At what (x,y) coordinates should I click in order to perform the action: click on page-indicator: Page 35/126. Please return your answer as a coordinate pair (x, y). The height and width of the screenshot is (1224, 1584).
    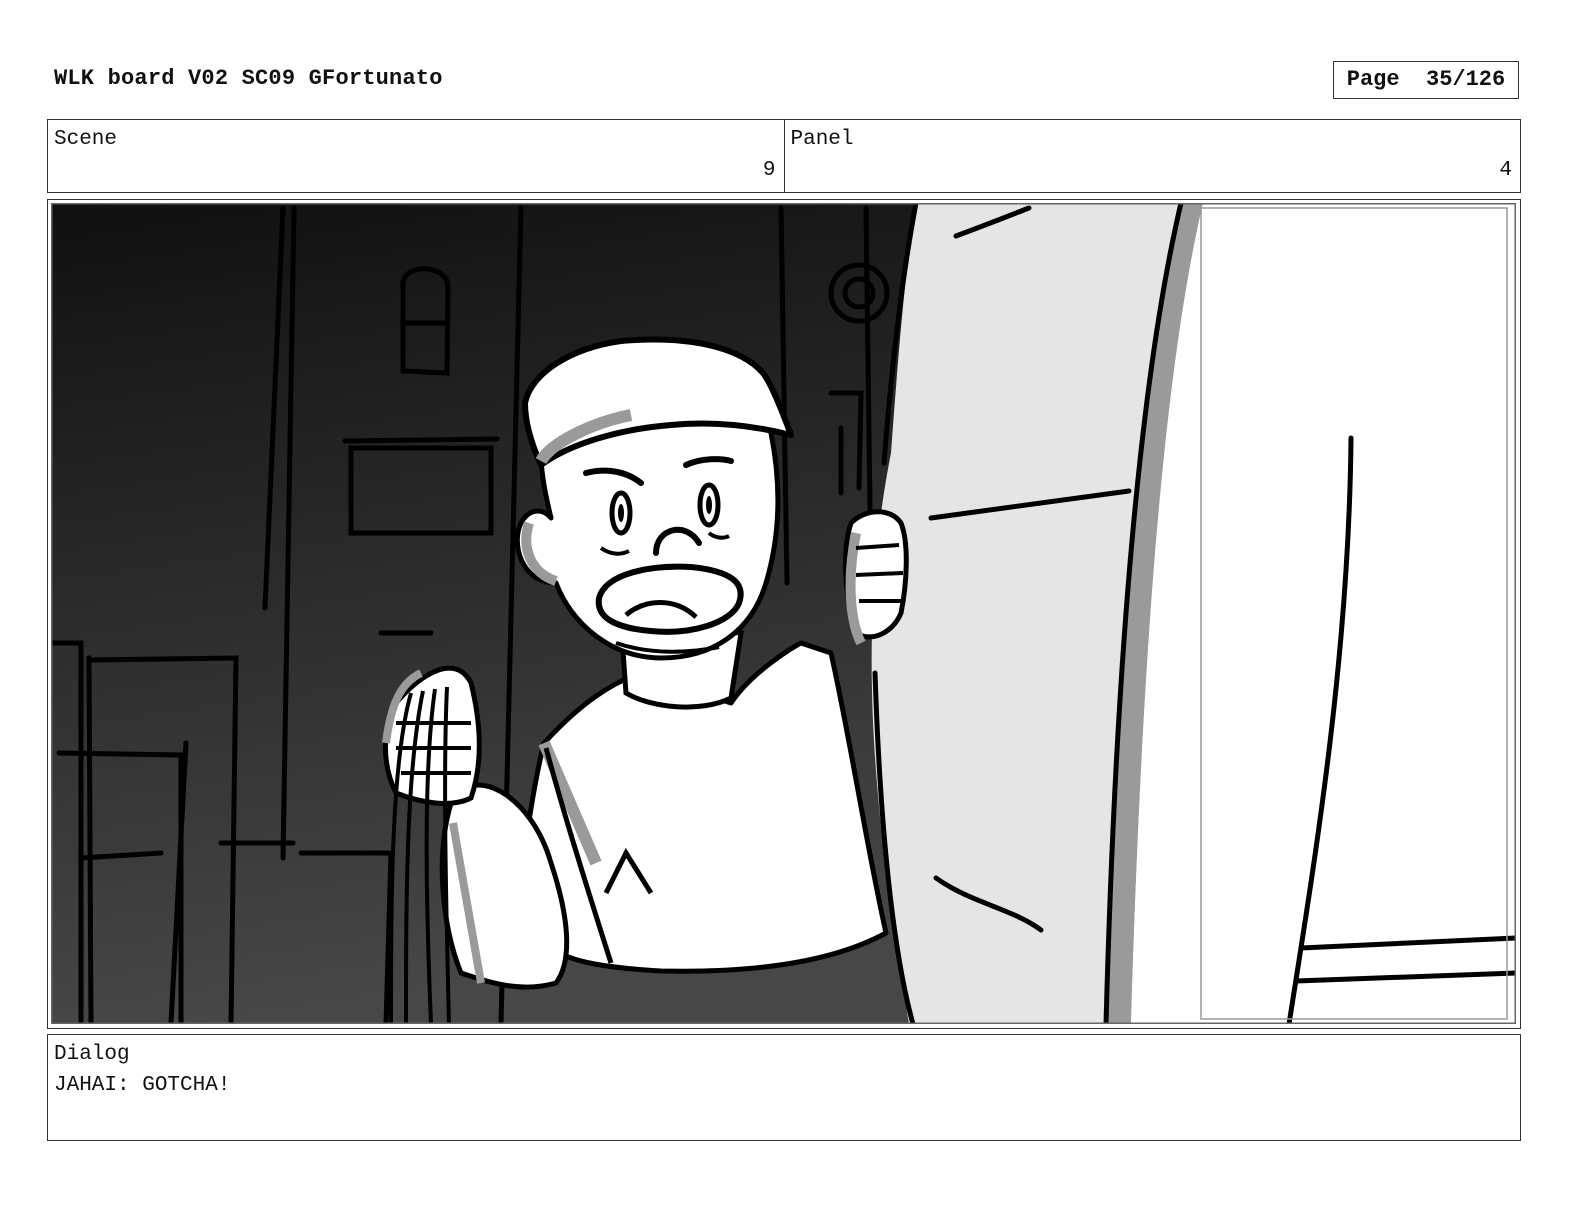
    Looking at the image, I should click on (1426, 80).